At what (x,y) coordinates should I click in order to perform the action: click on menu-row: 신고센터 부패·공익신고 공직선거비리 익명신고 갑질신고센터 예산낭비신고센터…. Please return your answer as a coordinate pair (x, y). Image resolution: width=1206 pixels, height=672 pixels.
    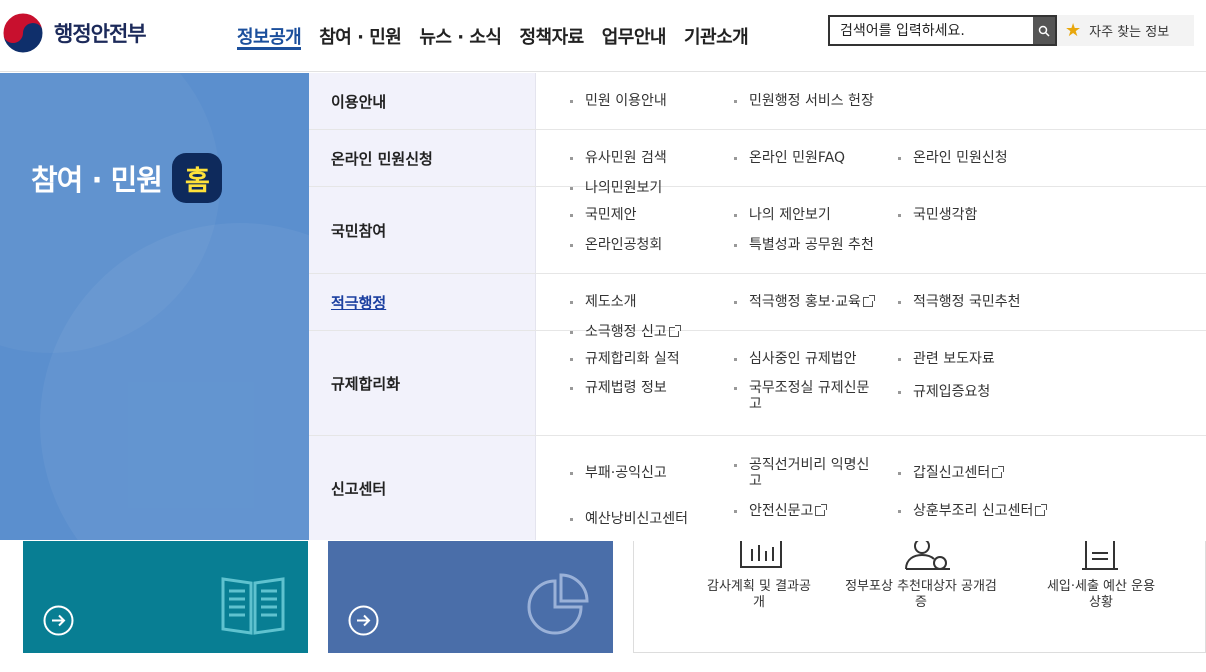
    Looking at the image, I should click on (757, 488).